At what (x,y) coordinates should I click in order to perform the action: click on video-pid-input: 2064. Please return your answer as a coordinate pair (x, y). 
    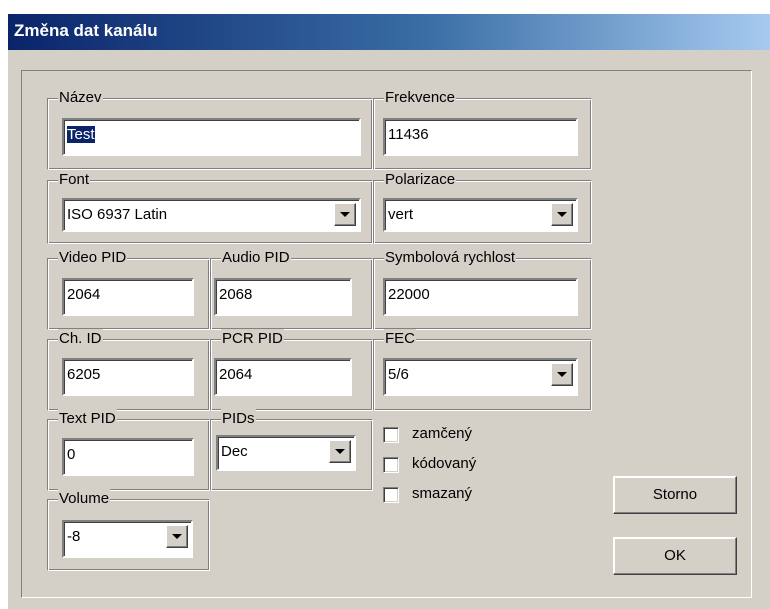
    Looking at the image, I should click on (128, 297).